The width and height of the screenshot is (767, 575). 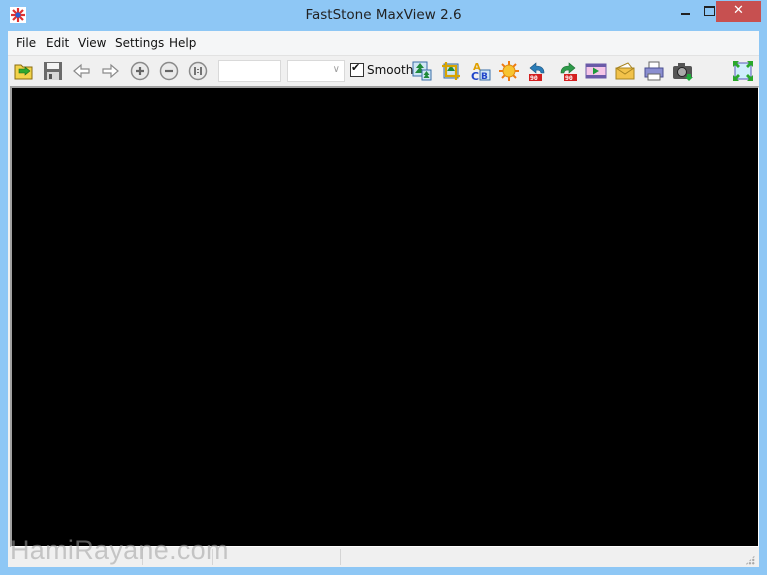 I want to click on resize-image-icon, so click(x=422, y=71).